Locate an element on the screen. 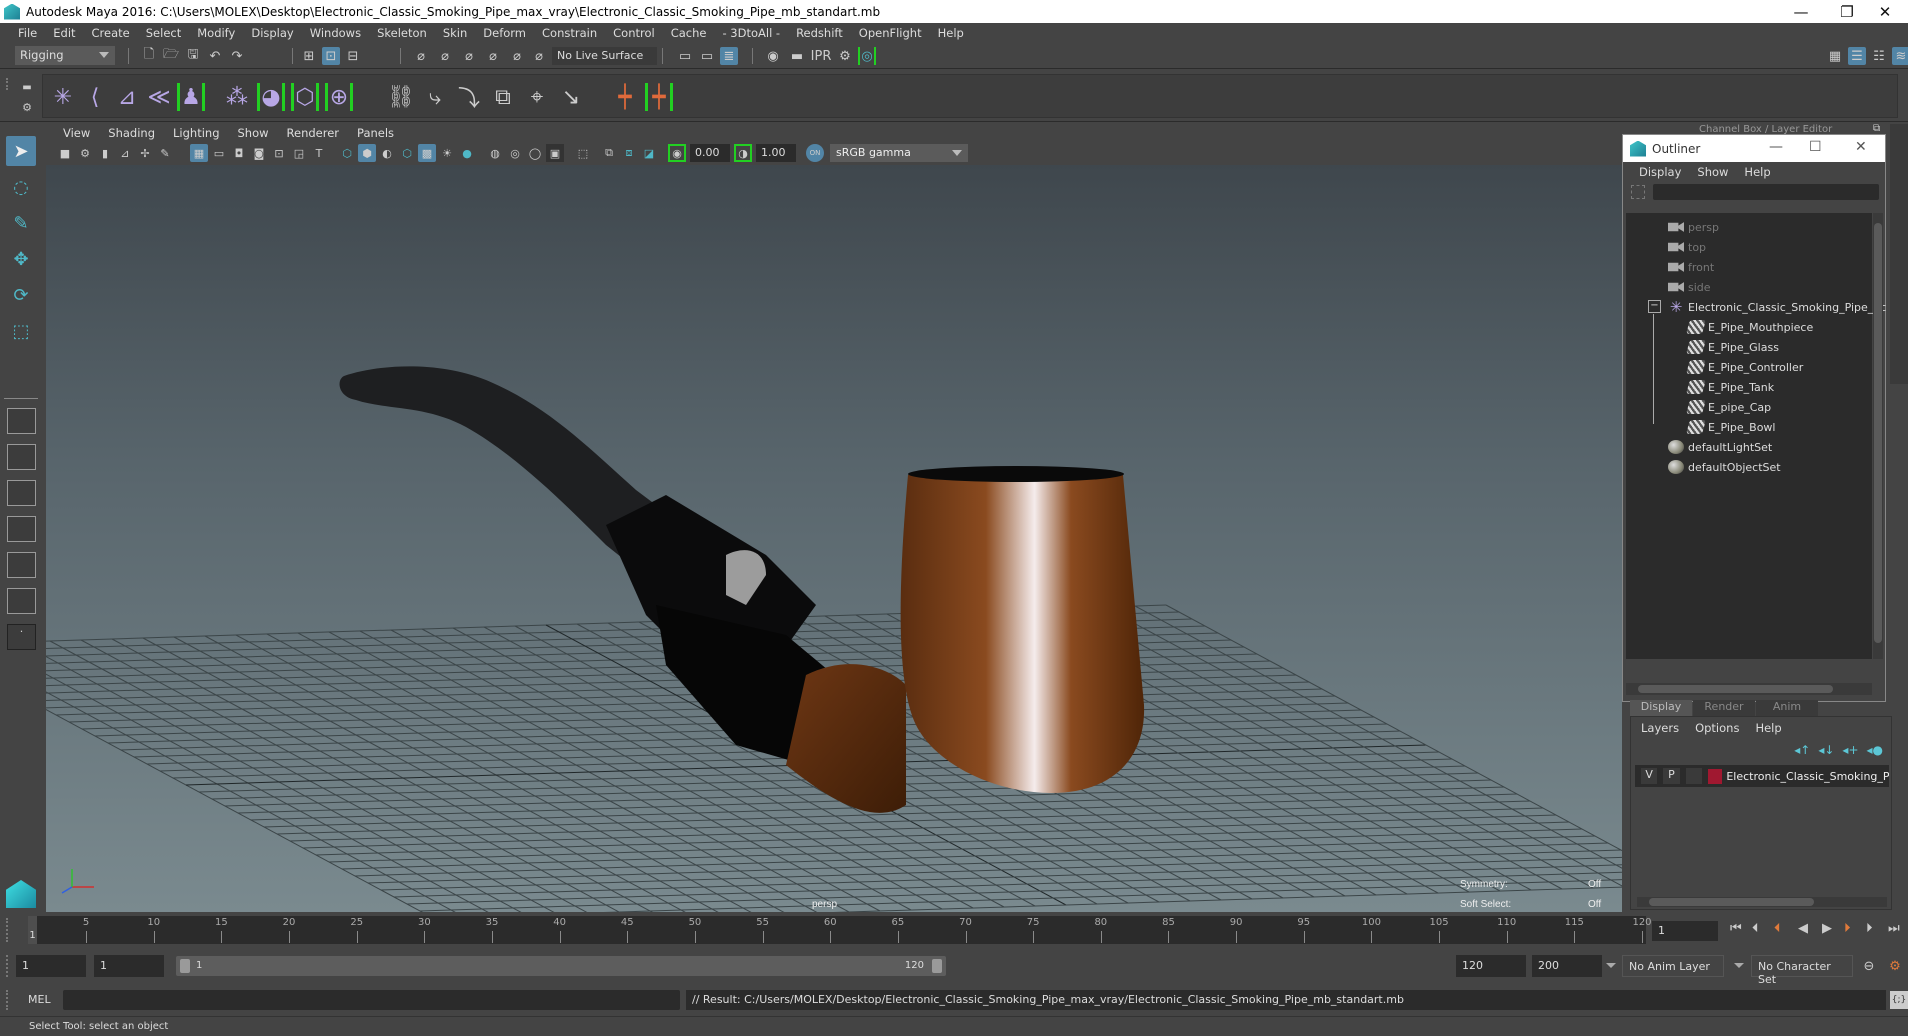 Image resolution: width=1908 pixels, height=1036 pixels. layer-display-type-toggle is located at coordinates (1693, 776).